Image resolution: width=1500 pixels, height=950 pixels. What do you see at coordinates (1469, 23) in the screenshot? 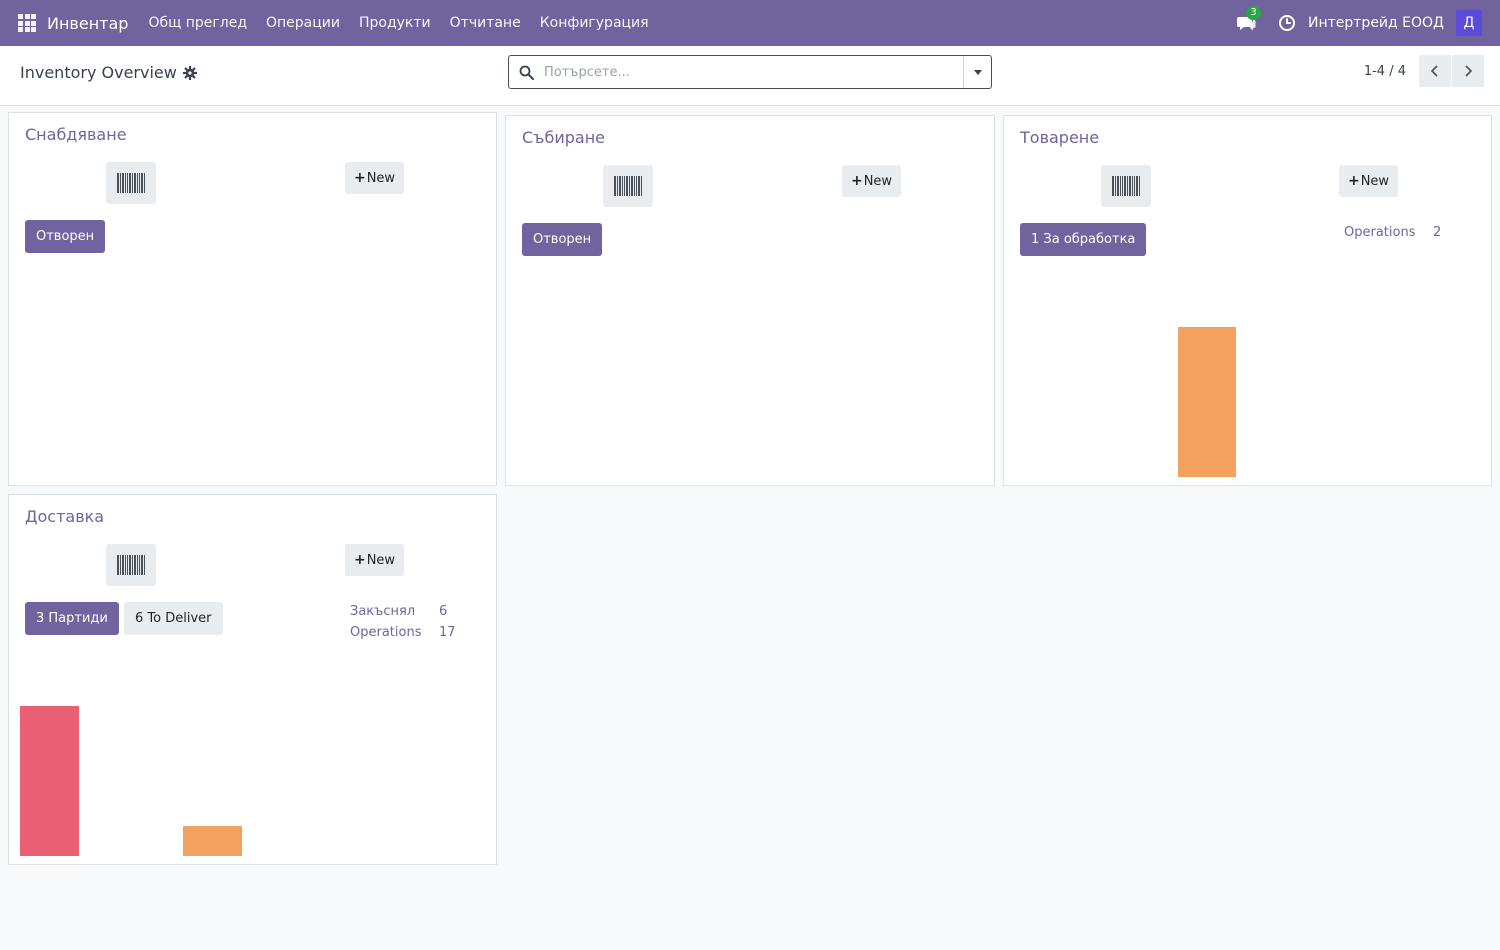
I see `user-avatar: Д` at bounding box center [1469, 23].